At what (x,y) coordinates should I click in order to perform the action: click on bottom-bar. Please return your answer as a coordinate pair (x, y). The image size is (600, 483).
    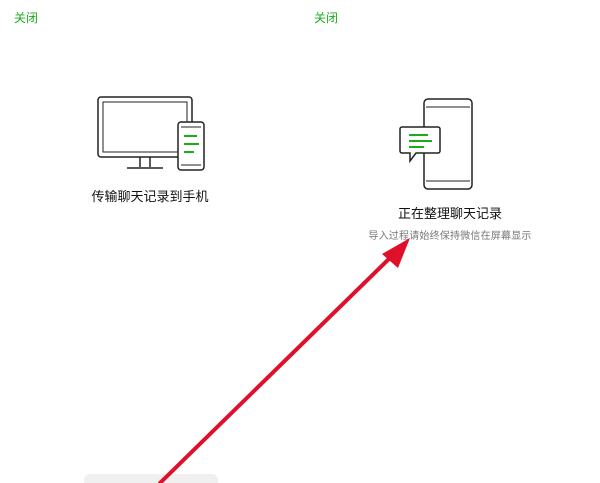
    Looking at the image, I should click on (151, 478).